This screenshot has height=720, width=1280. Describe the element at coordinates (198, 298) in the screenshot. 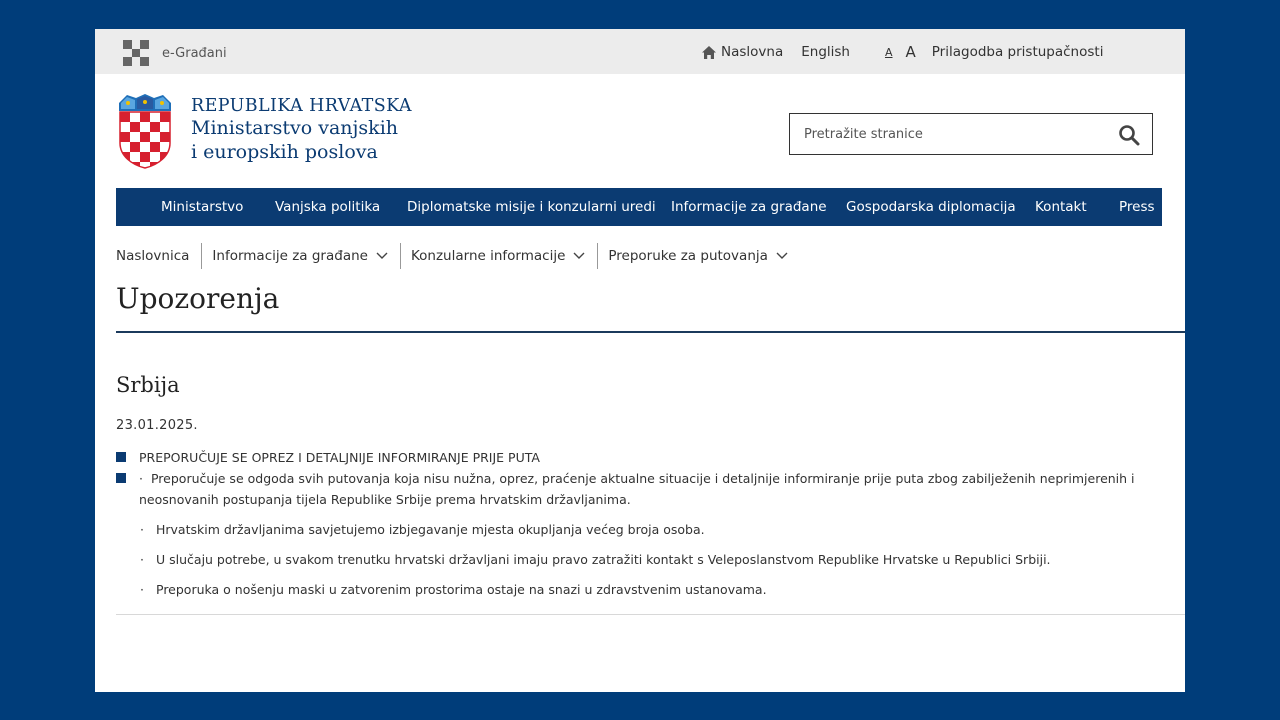

I see `page-title: Upozorenja` at that location.